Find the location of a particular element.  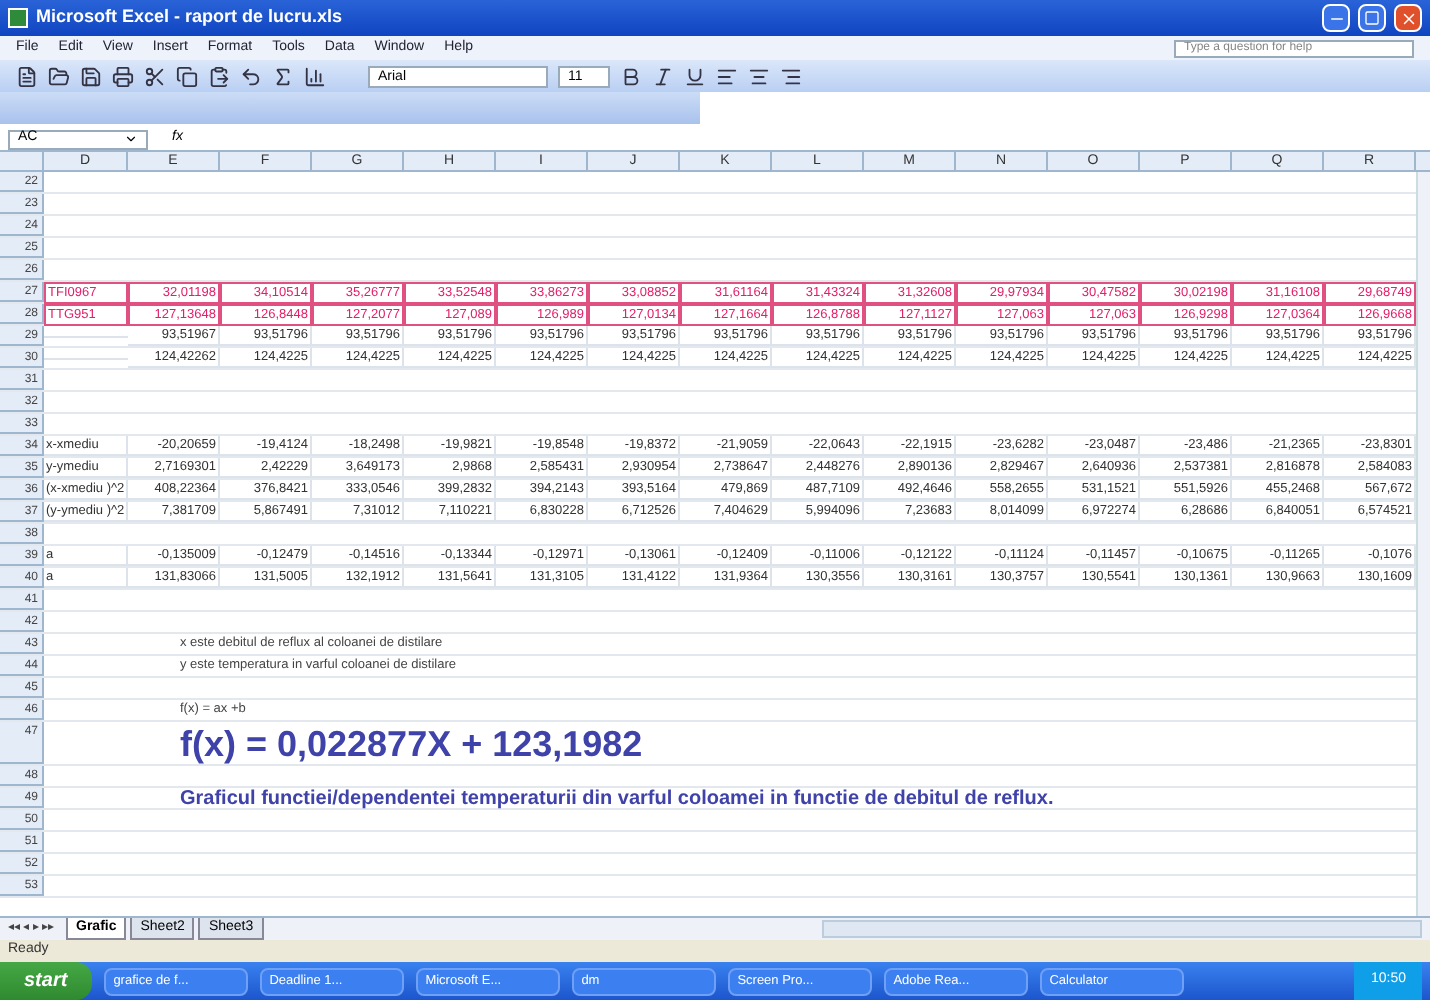

maximize-button is located at coordinates (1372, 18).